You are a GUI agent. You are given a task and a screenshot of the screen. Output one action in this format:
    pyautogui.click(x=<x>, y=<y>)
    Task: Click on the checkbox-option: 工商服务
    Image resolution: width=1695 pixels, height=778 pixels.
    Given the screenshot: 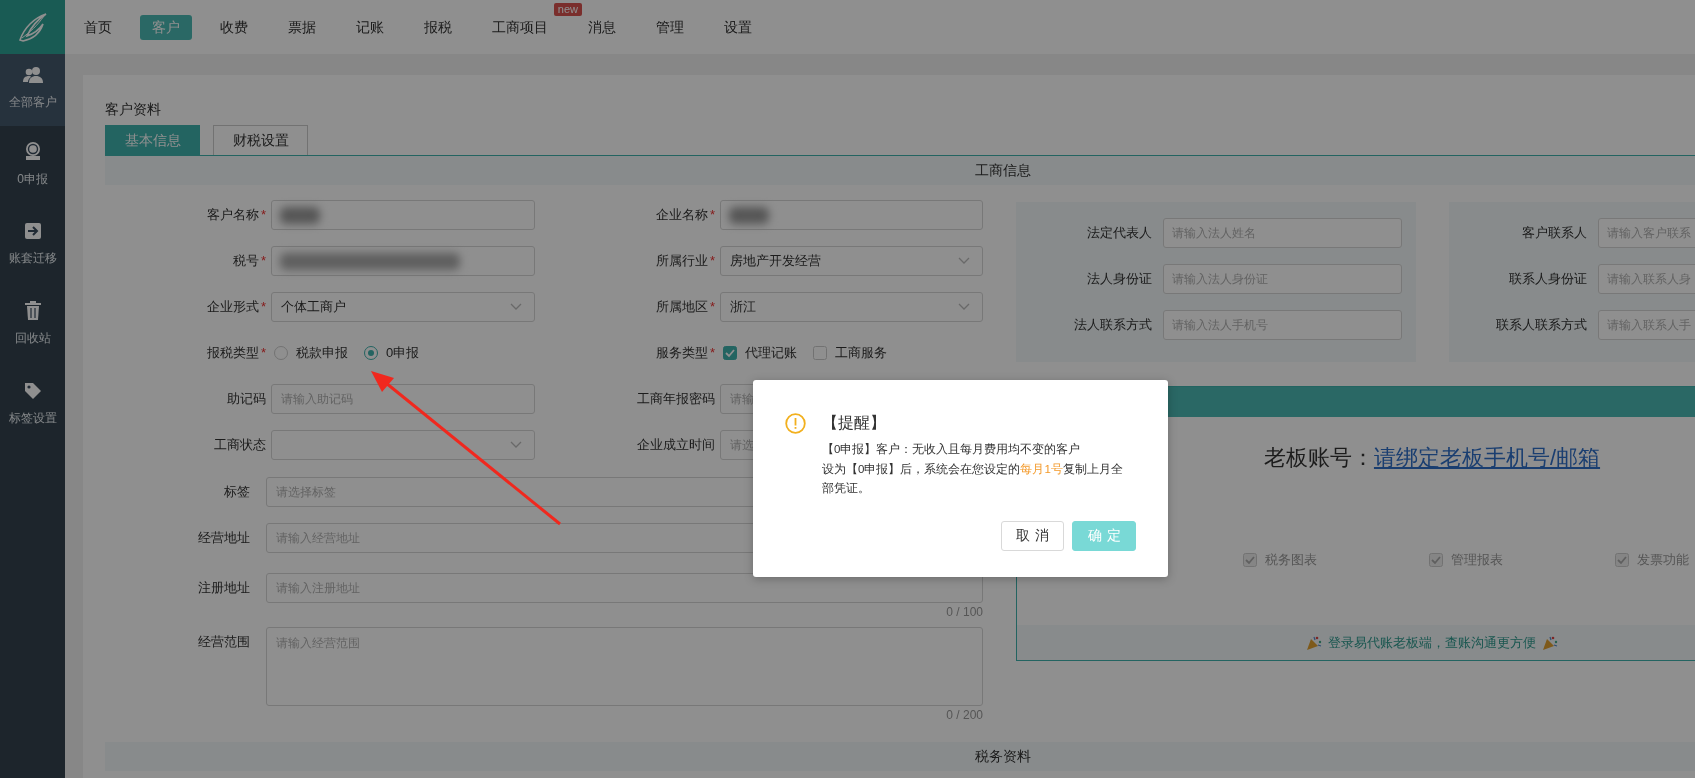 What is the action you would take?
    pyautogui.click(x=850, y=353)
    